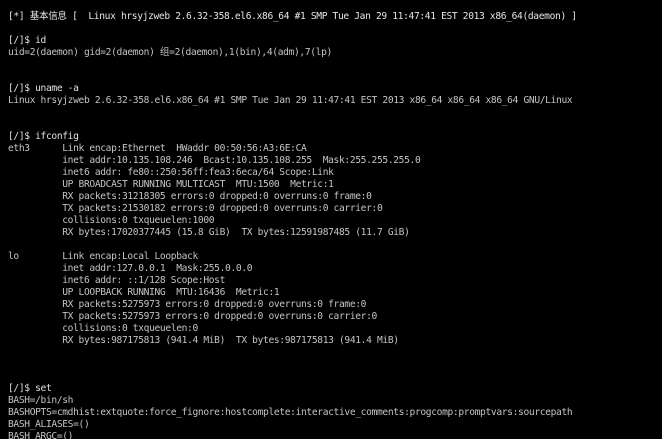 The width and height of the screenshot is (662, 439). Describe the element at coordinates (103, 256) in the screenshot. I see `ifconfig-line: lo Link encap:Local Loopback` at that location.